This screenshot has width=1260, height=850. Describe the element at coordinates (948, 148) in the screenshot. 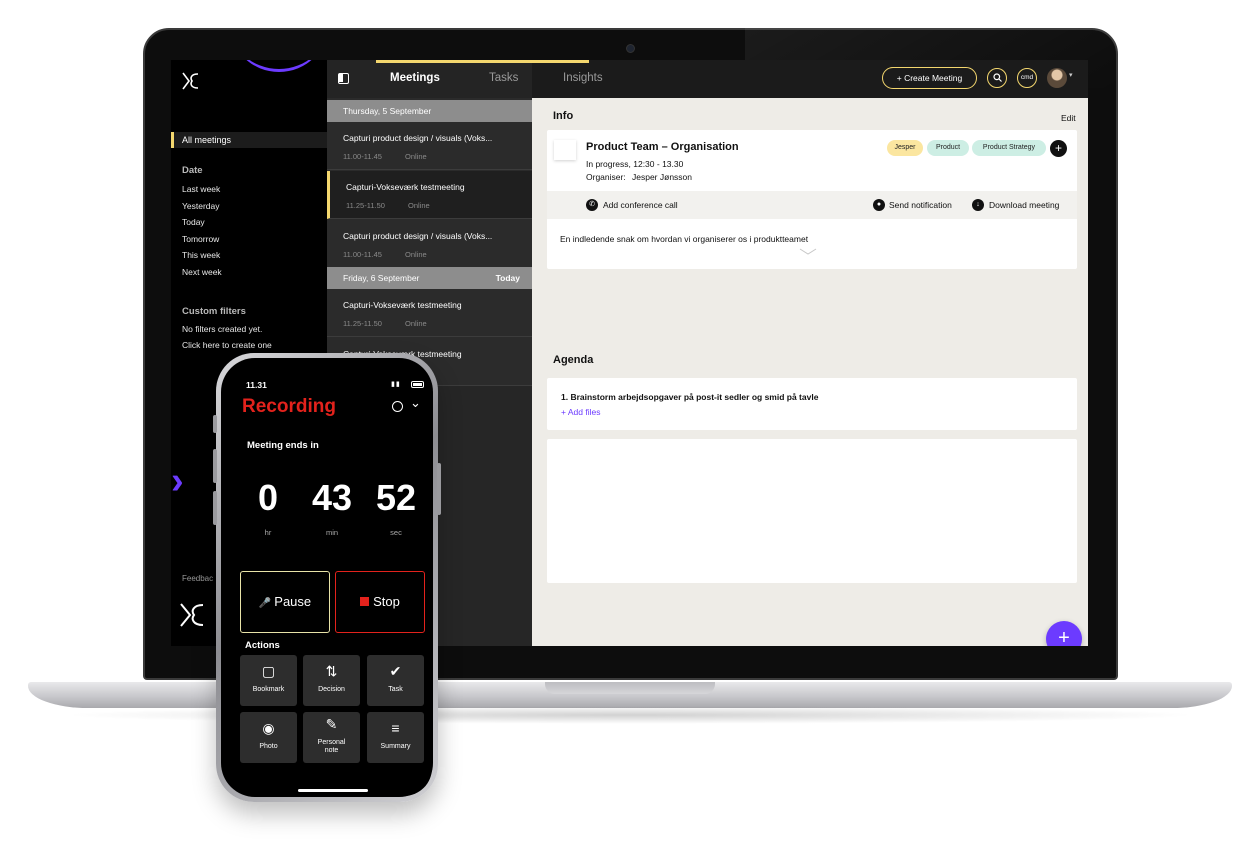

I see `tag-product: Product` at that location.